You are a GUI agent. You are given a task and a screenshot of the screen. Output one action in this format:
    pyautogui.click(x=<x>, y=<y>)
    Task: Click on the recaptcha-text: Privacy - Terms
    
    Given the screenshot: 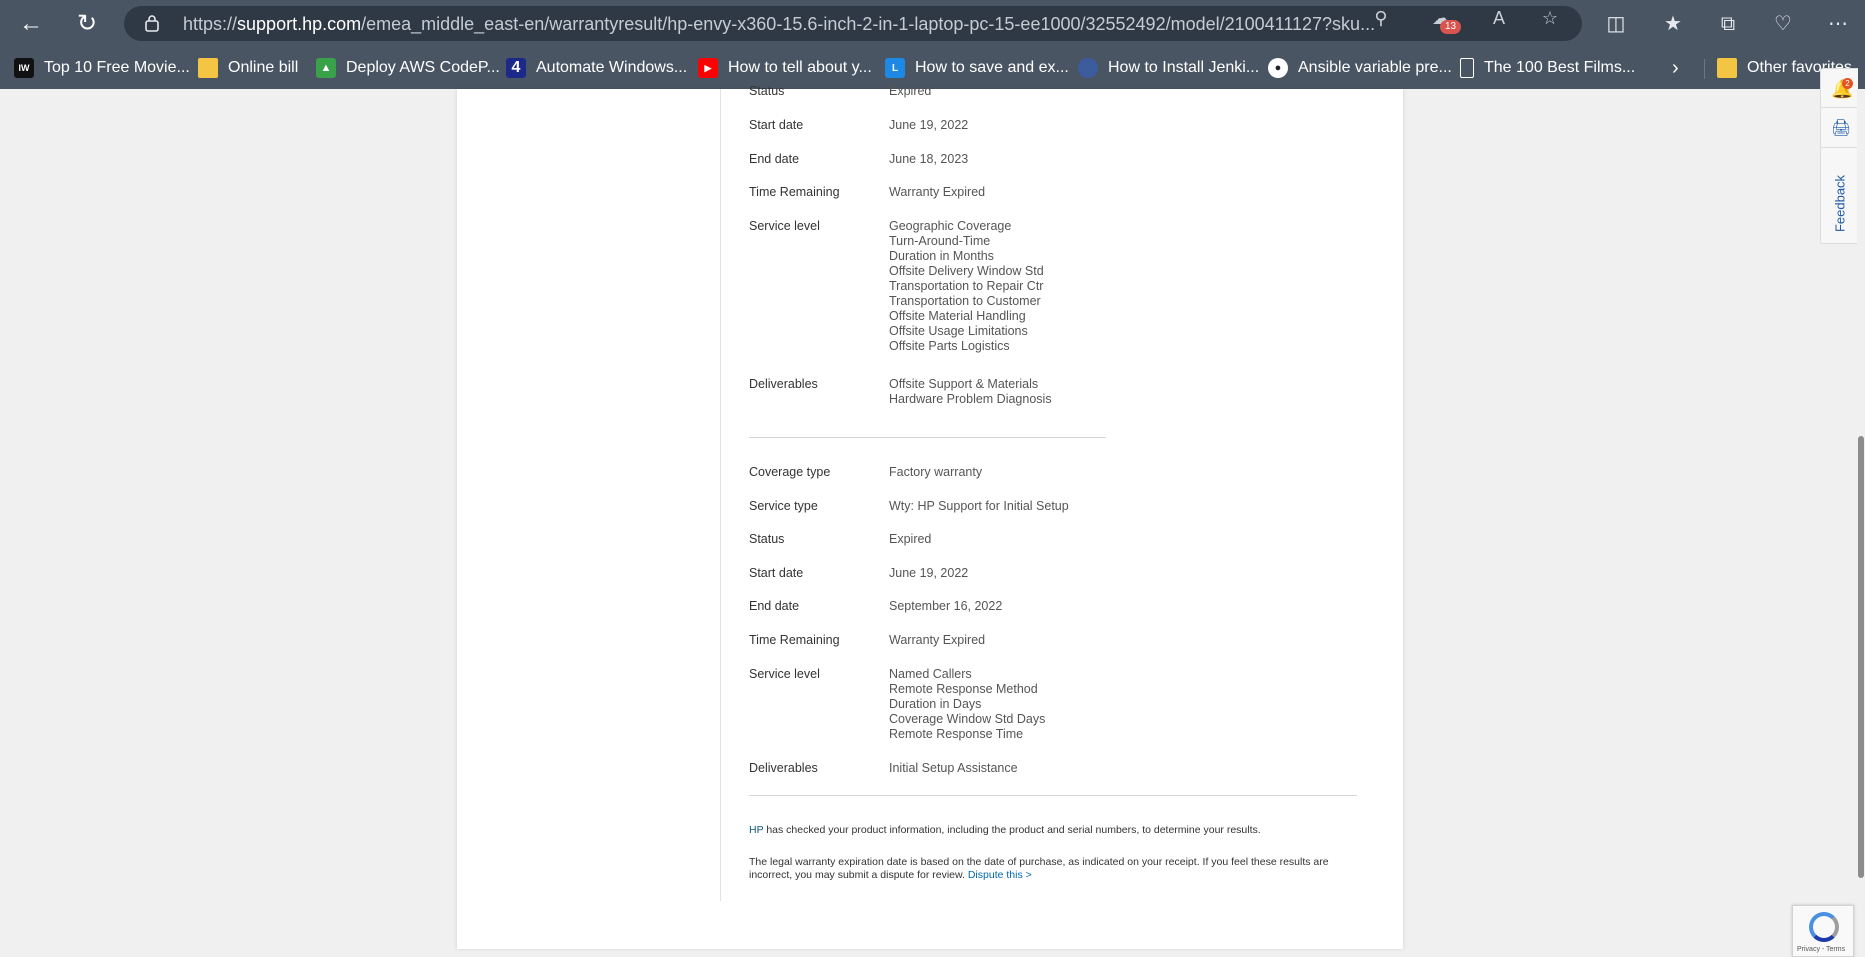 What is the action you would take?
    pyautogui.click(x=1821, y=949)
    